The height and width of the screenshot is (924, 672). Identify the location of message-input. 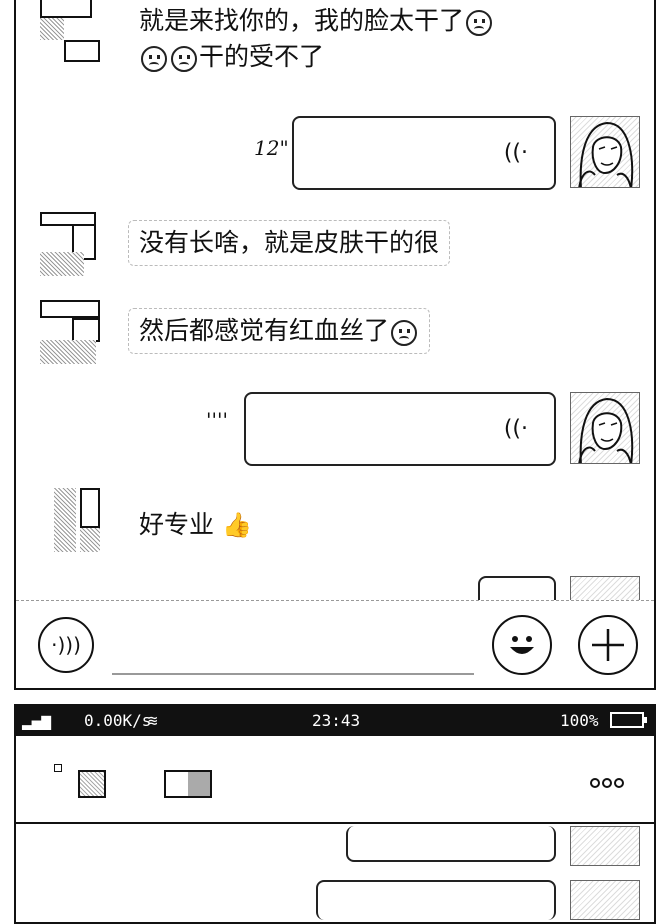
(293, 674).